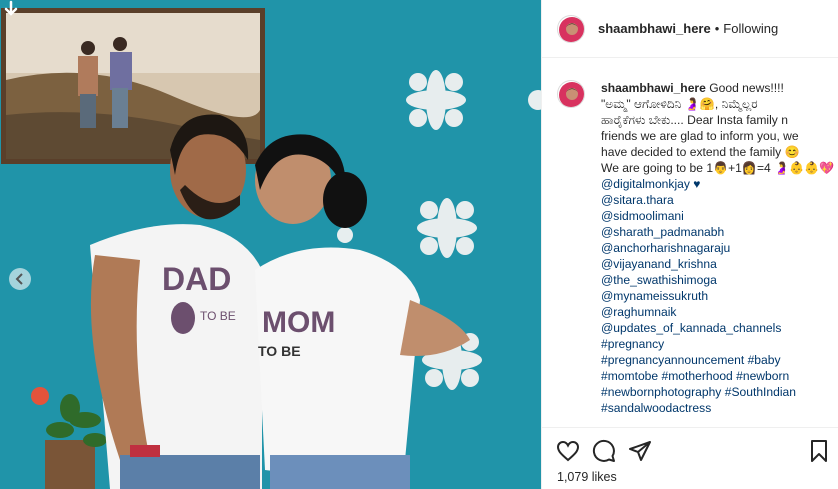  Describe the element at coordinates (679, 104) in the screenshot. I see `caption-line: "ಅಮ್ಮ" ಆಗೋಳಿದಿನಿ 🤰🤗, ನಿಮ್ಮೆಲ್ಲರ` at that location.